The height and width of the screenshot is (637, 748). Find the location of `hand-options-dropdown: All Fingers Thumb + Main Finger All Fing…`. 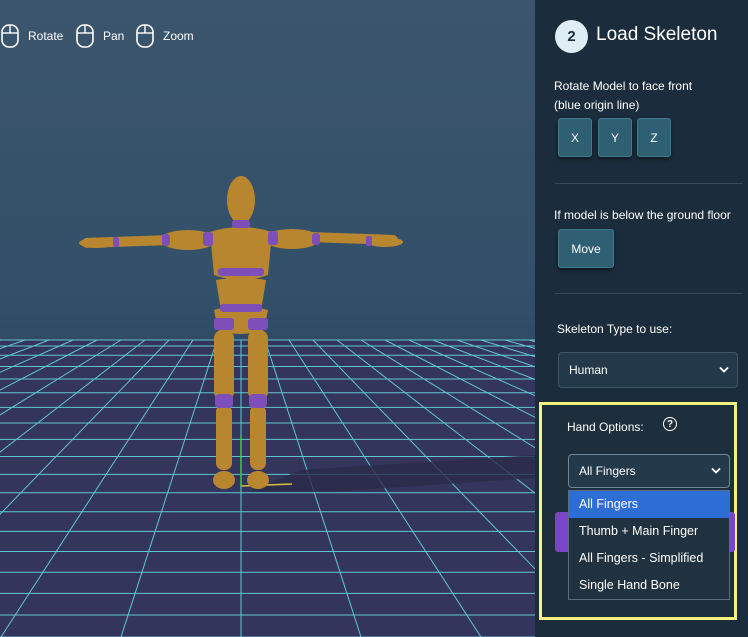

hand-options-dropdown: All Fingers Thumb + Main Finger All Fing… is located at coordinates (649, 545).